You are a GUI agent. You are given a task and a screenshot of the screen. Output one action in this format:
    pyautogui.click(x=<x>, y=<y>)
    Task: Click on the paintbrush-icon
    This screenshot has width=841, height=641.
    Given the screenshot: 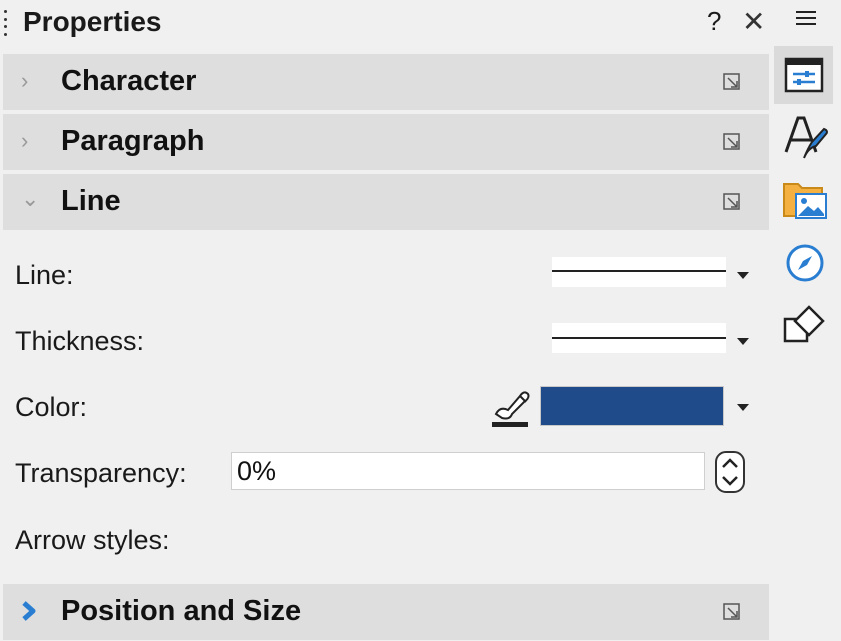 What is the action you would take?
    pyautogui.click(x=511, y=406)
    